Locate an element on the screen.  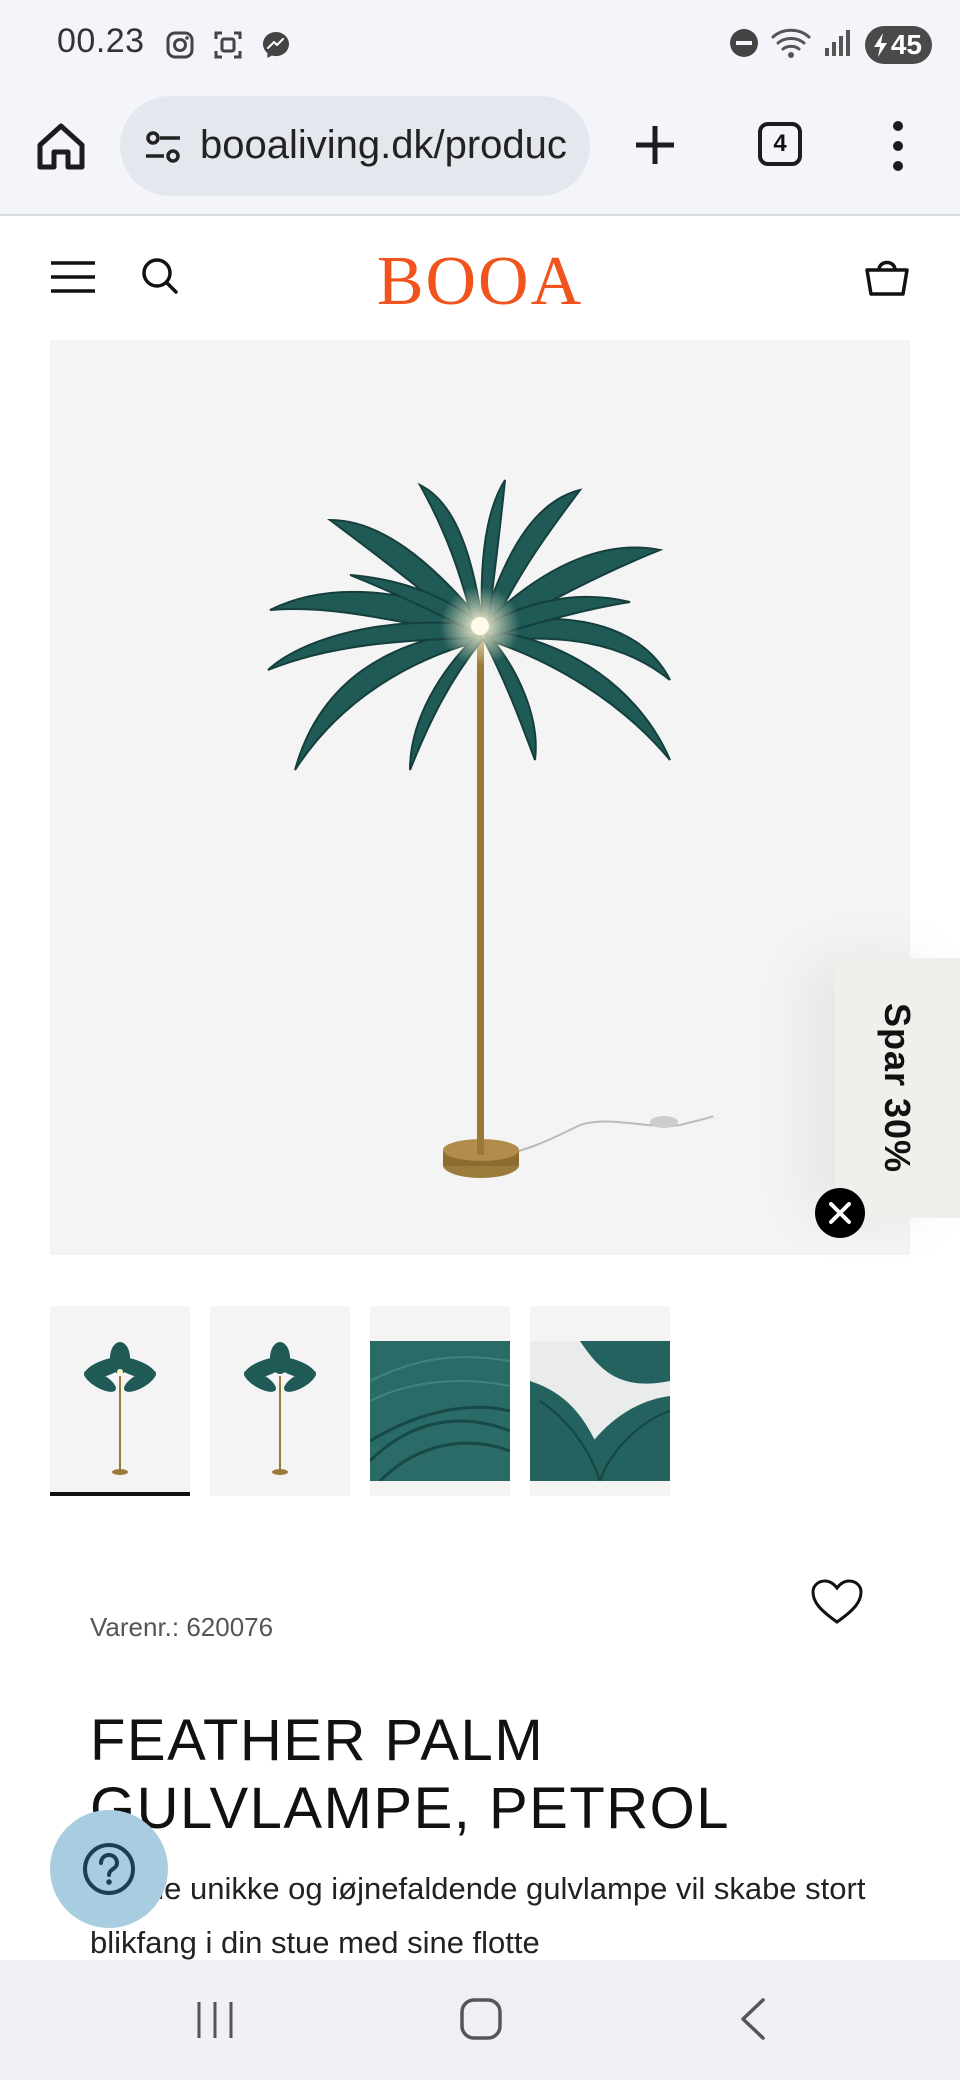
back-icon is located at coordinates (753, 2019).